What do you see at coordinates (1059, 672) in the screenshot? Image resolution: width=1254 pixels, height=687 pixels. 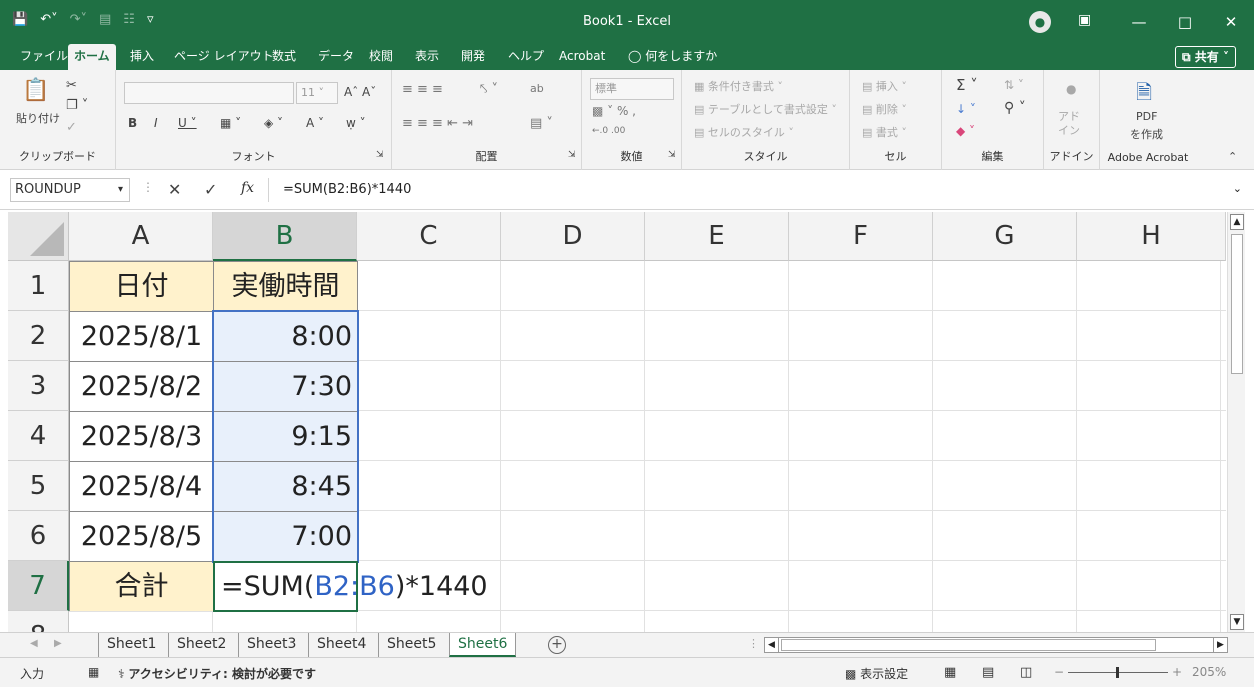 I see `zoom-out-icon: −` at bounding box center [1059, 672].